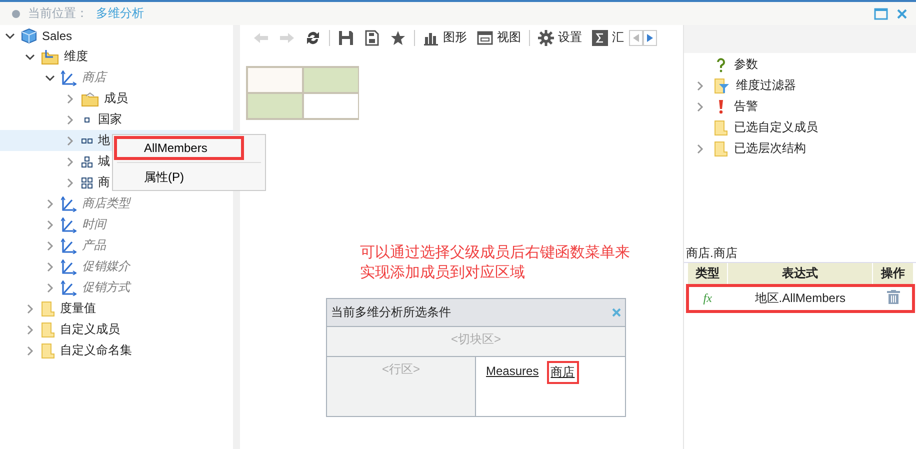 This screenshot has width=916, height=449. Describe the element at coordinates (391, 312) in the screenshot. I see `panel-title: 当前多维分析所选条件` at that location.